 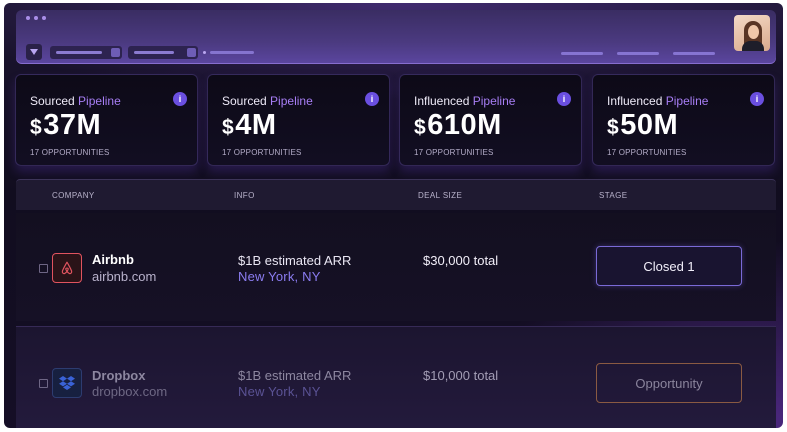 What do you see at coordinates (119, 375) in the screenshot?
I see `company-name: Dropbox` at bounding box center [119, 375].